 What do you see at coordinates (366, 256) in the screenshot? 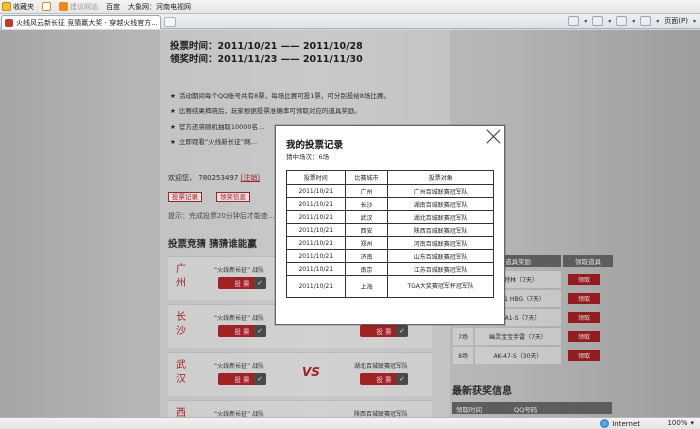
I see `city-cell: 济南` at bounding box center [366, 256].